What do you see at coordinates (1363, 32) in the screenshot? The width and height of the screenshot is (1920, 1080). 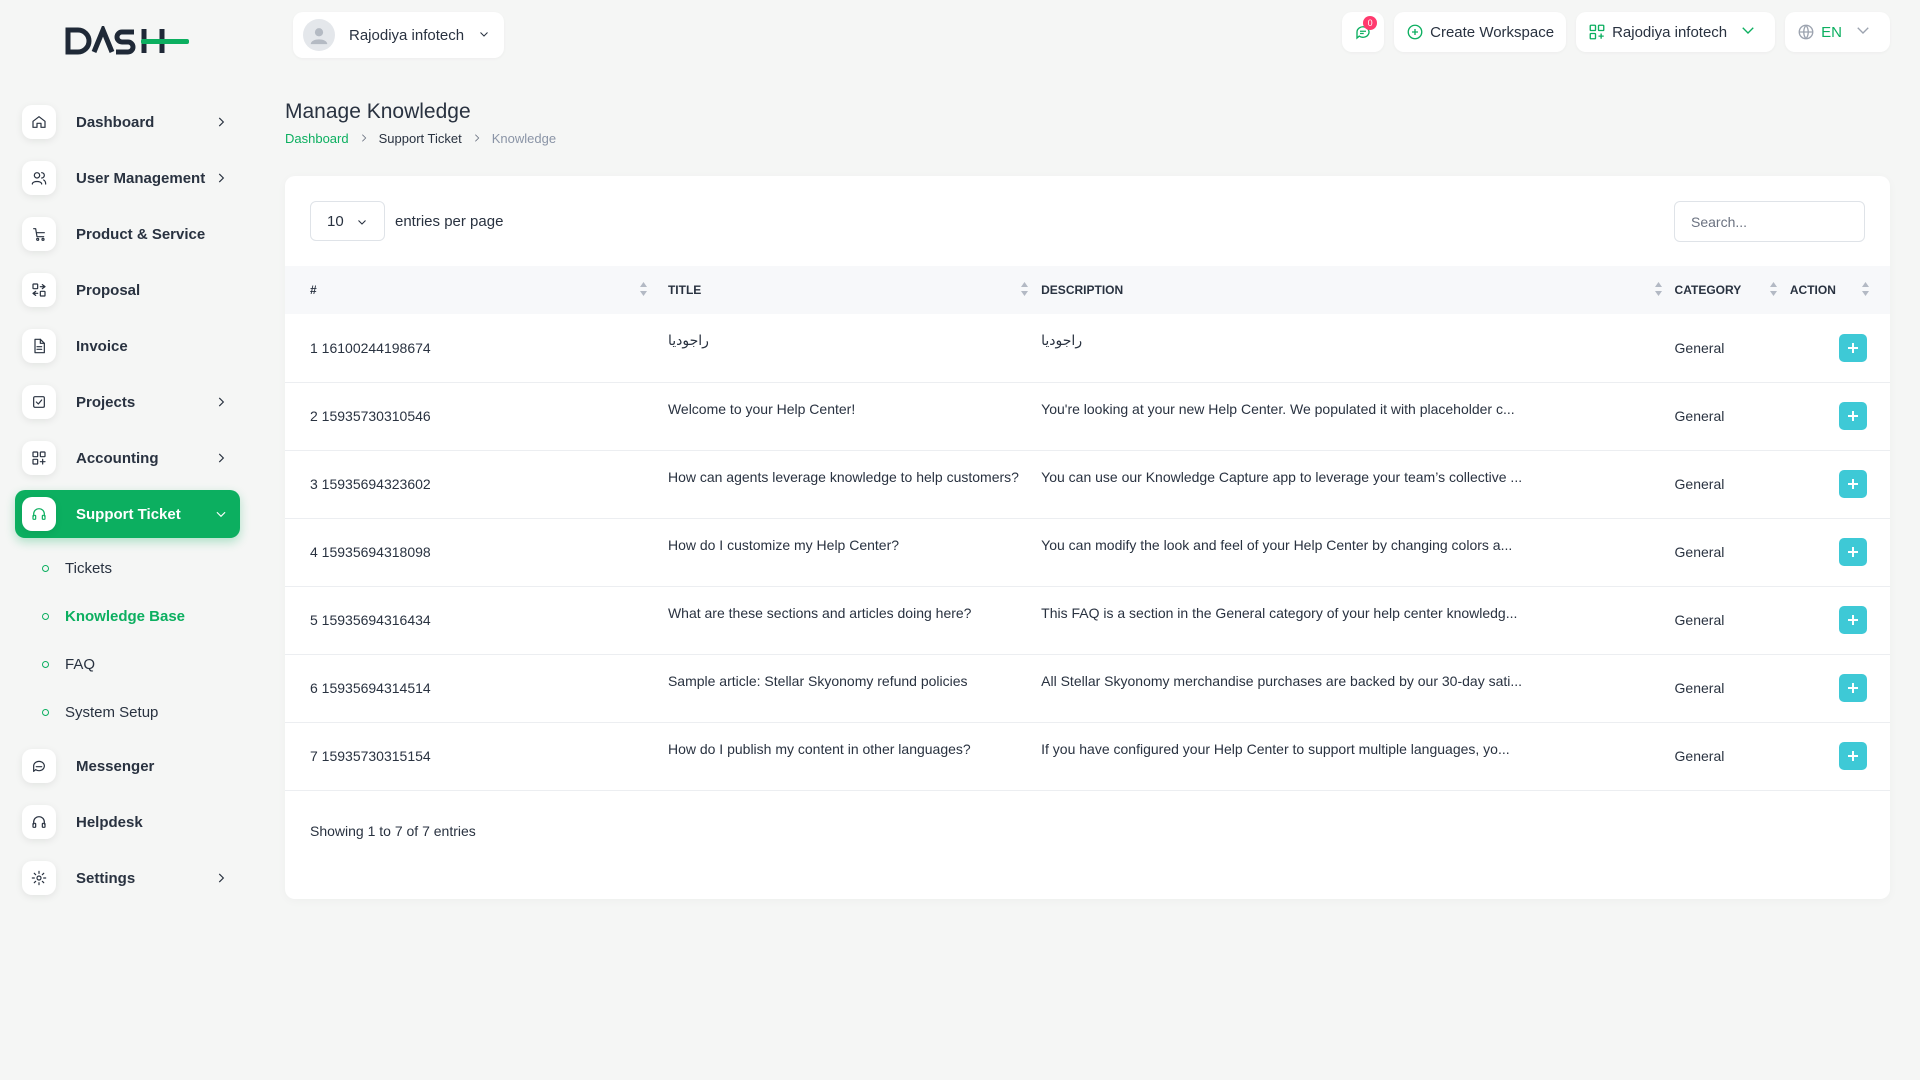 I see `messages-button: 0` at bounding box center [1363, 32].